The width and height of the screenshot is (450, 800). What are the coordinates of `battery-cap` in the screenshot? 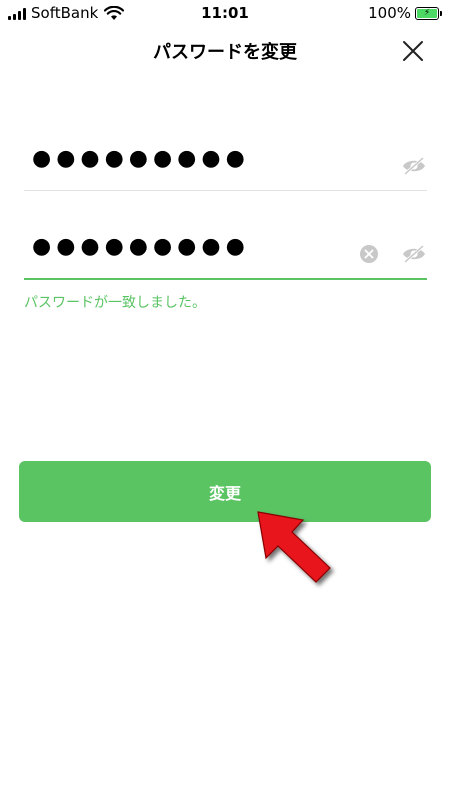 It's located at (441, 13).